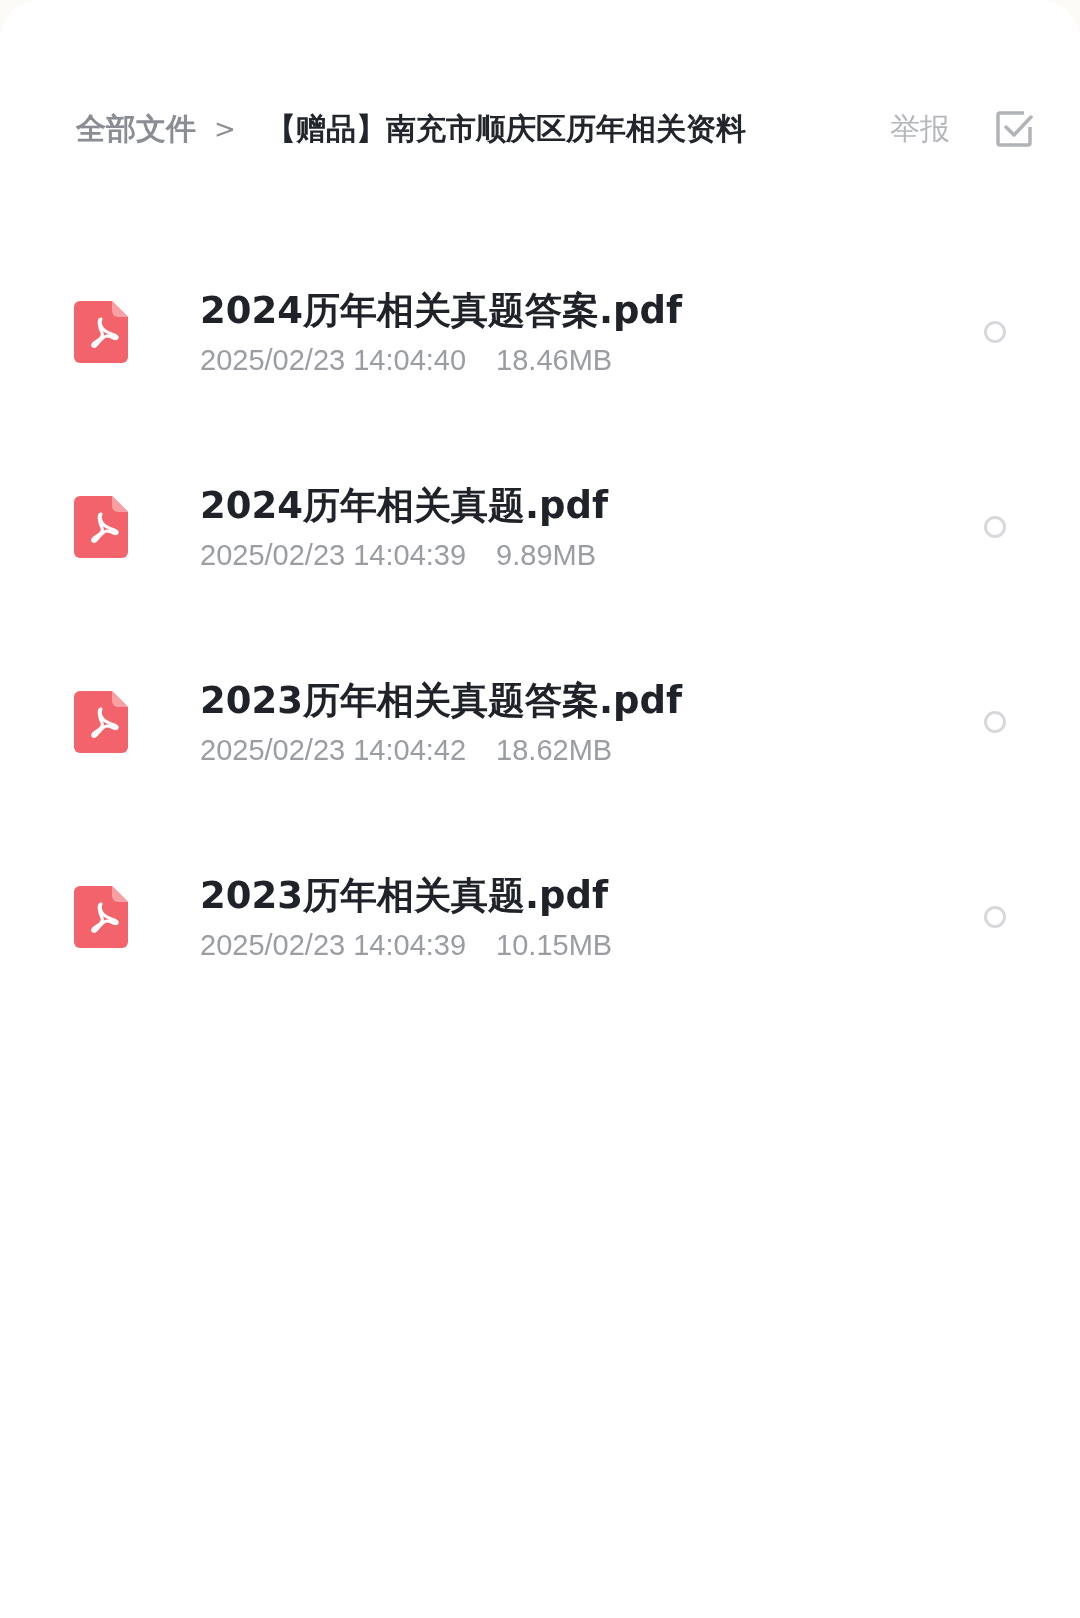  What do you see at coordinates (592, 506) in the screenshot?
I see `file-name: 2024历年相关真题.pdf` at bounding box center [592, 506].